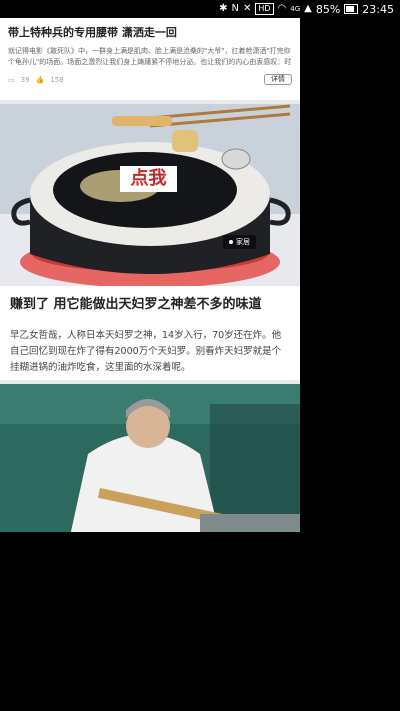 The image size is (400, 711). I want to click on status-bar: ✱ N ✕ HD ◠ 4G ▲ 85% 23:45, so click(200, 9).